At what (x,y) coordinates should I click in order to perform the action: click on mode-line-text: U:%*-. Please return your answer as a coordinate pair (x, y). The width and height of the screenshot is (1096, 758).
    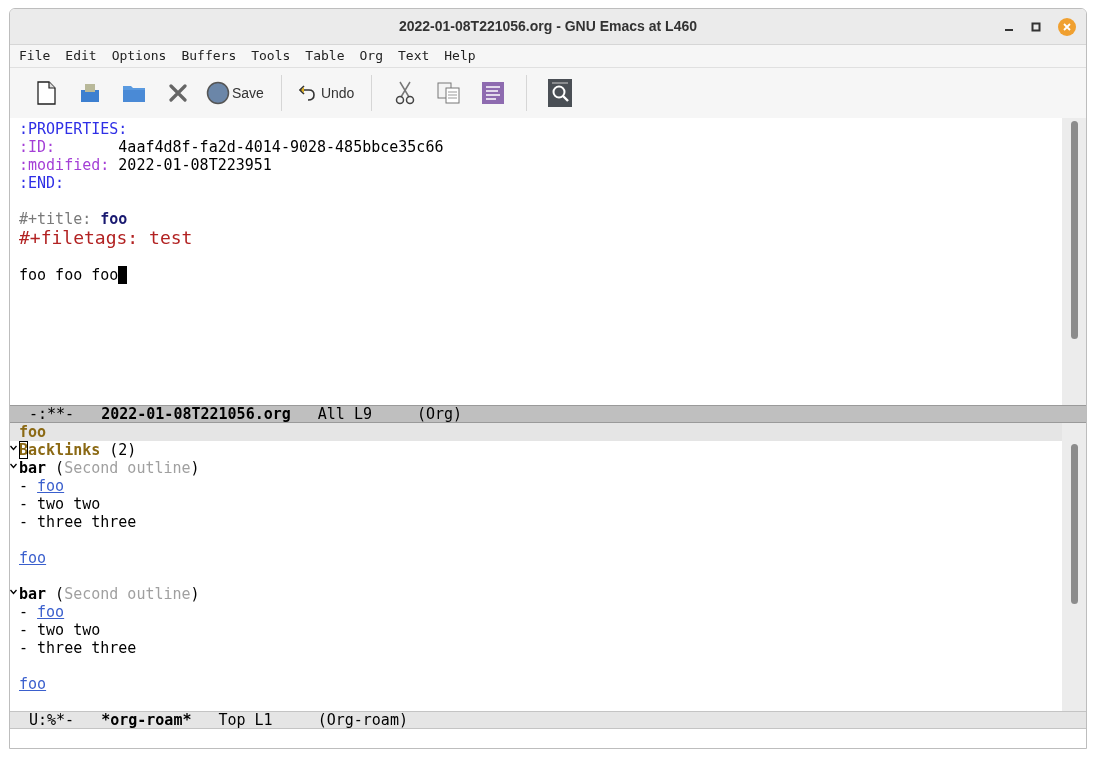
    Looking at the image, I should click on (52, 720).